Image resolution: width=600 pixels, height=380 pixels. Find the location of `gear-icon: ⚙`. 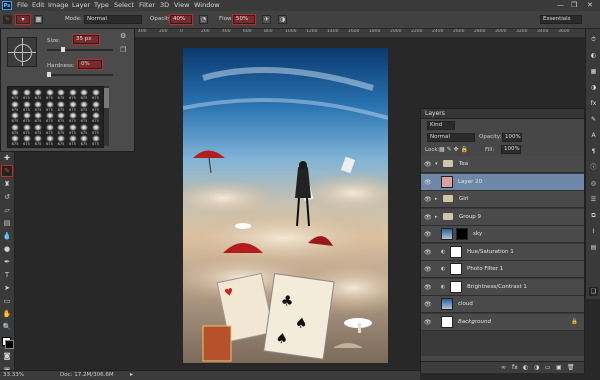

gear-icon: ⚙ is located at coordinates (123, 36).